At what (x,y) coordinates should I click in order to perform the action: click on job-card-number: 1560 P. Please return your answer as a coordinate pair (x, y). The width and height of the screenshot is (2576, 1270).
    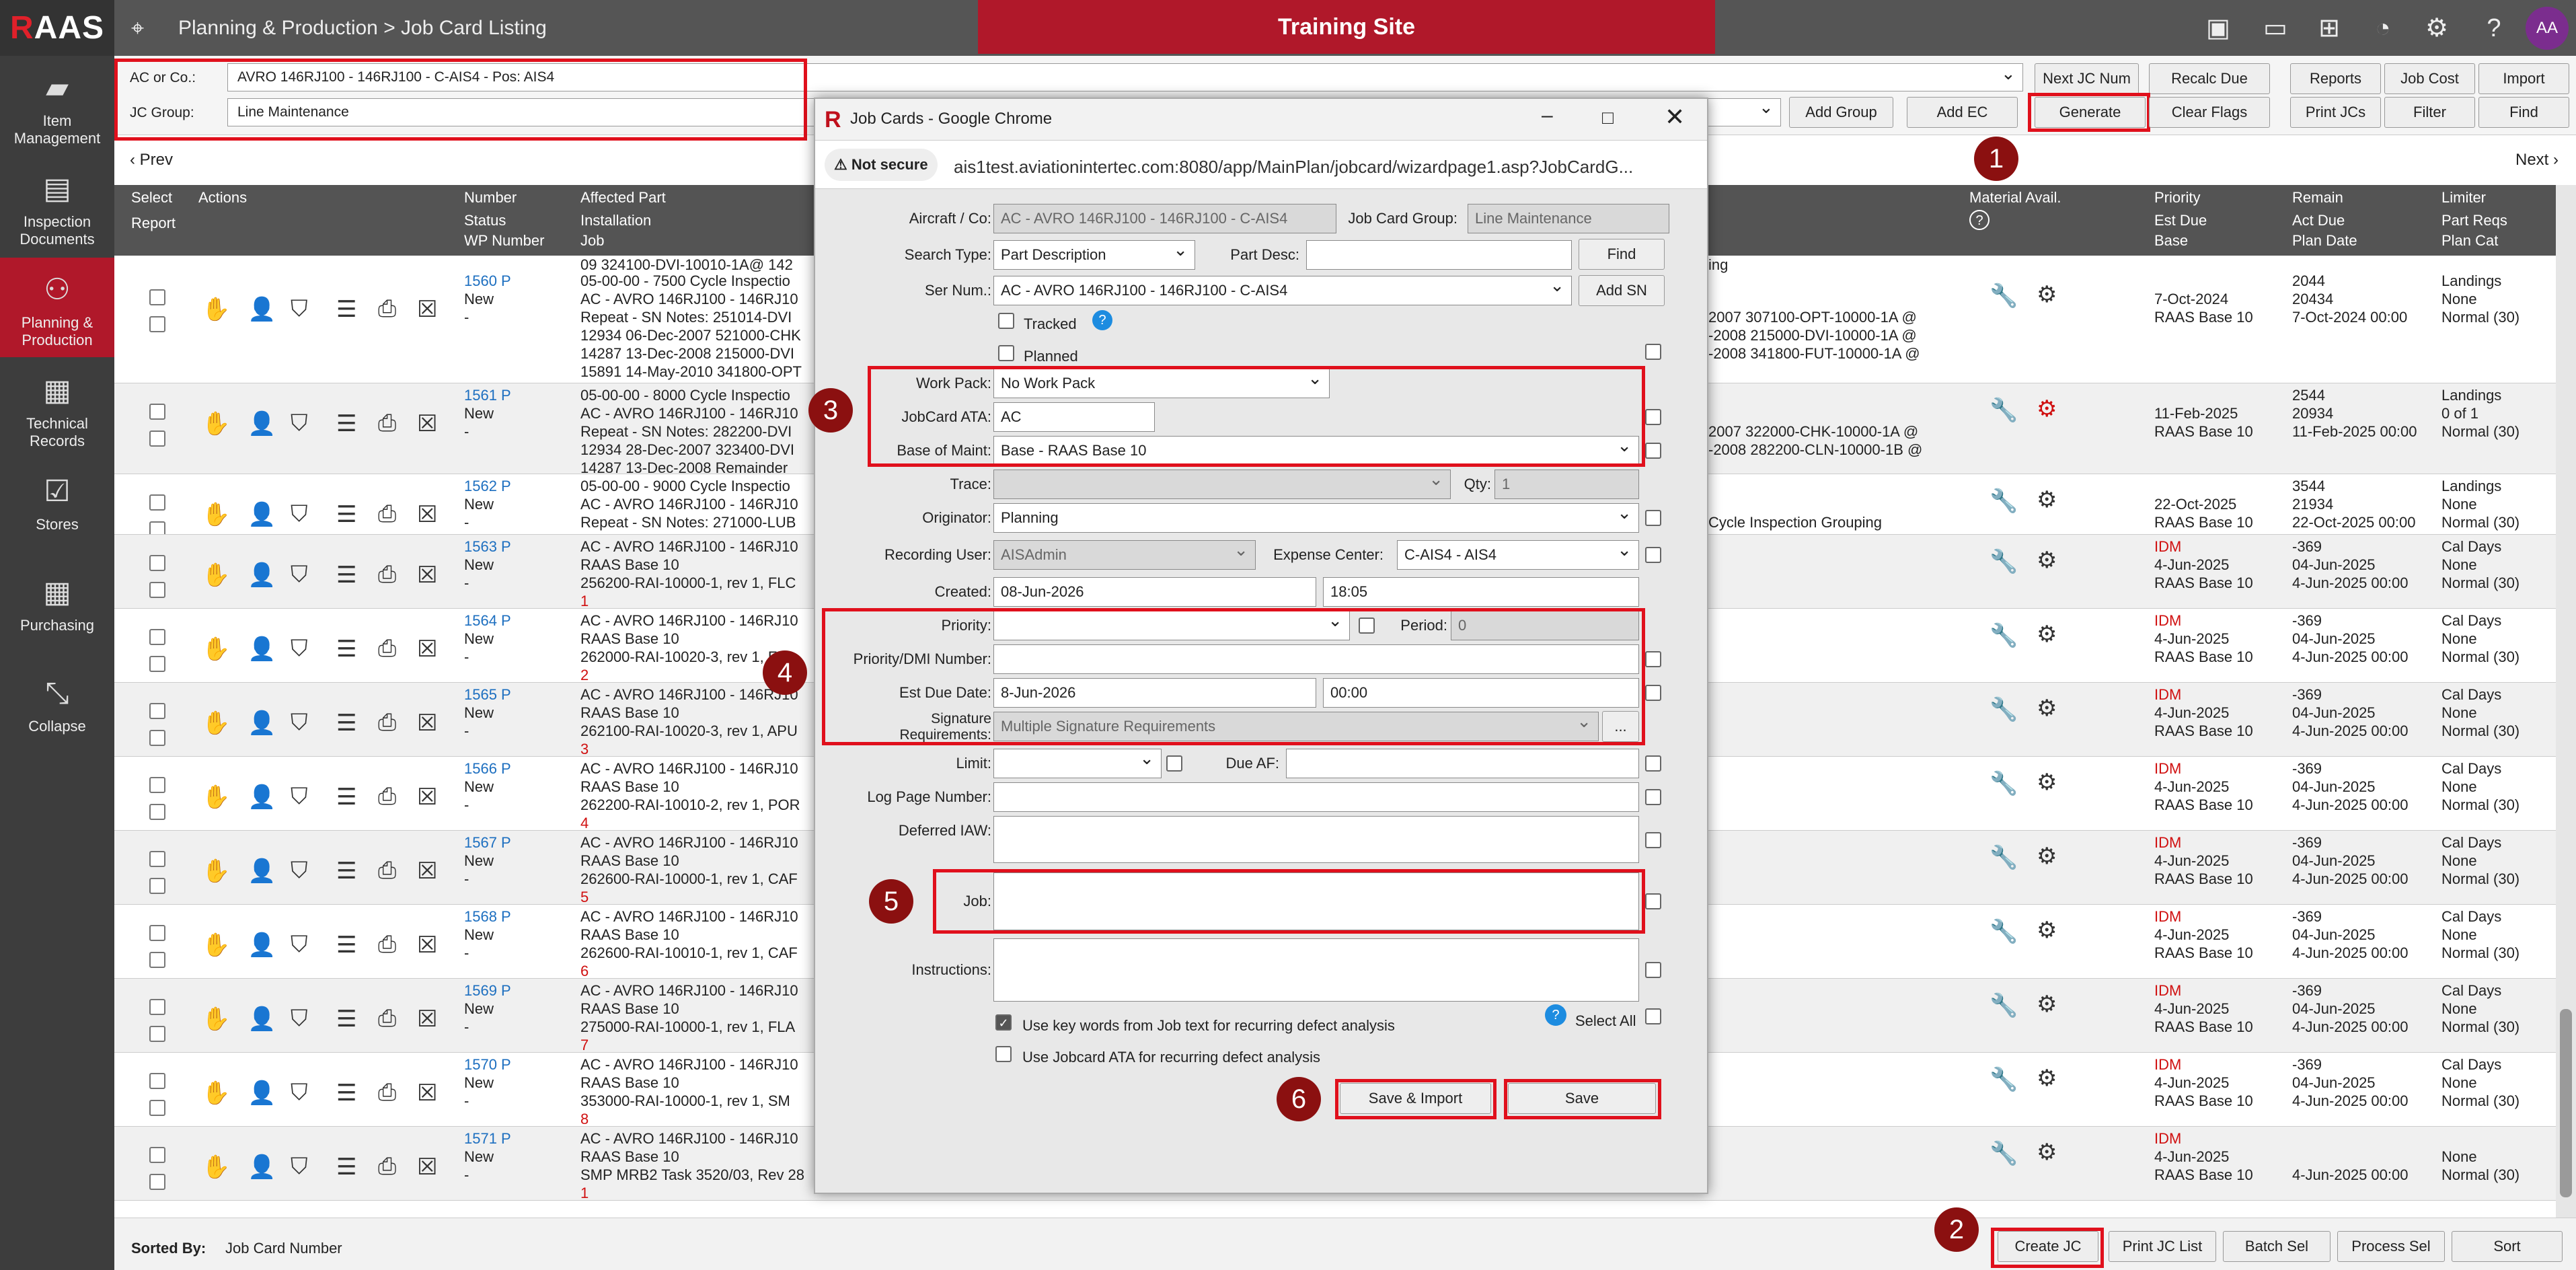
    Looking at the image, I should click on (487, 281).